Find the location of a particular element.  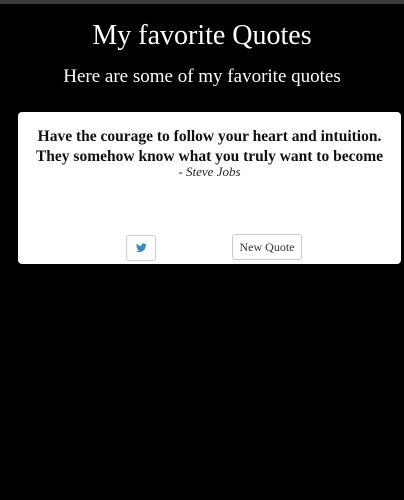

twitter-bird-icon is located at coordinates (141, 248).